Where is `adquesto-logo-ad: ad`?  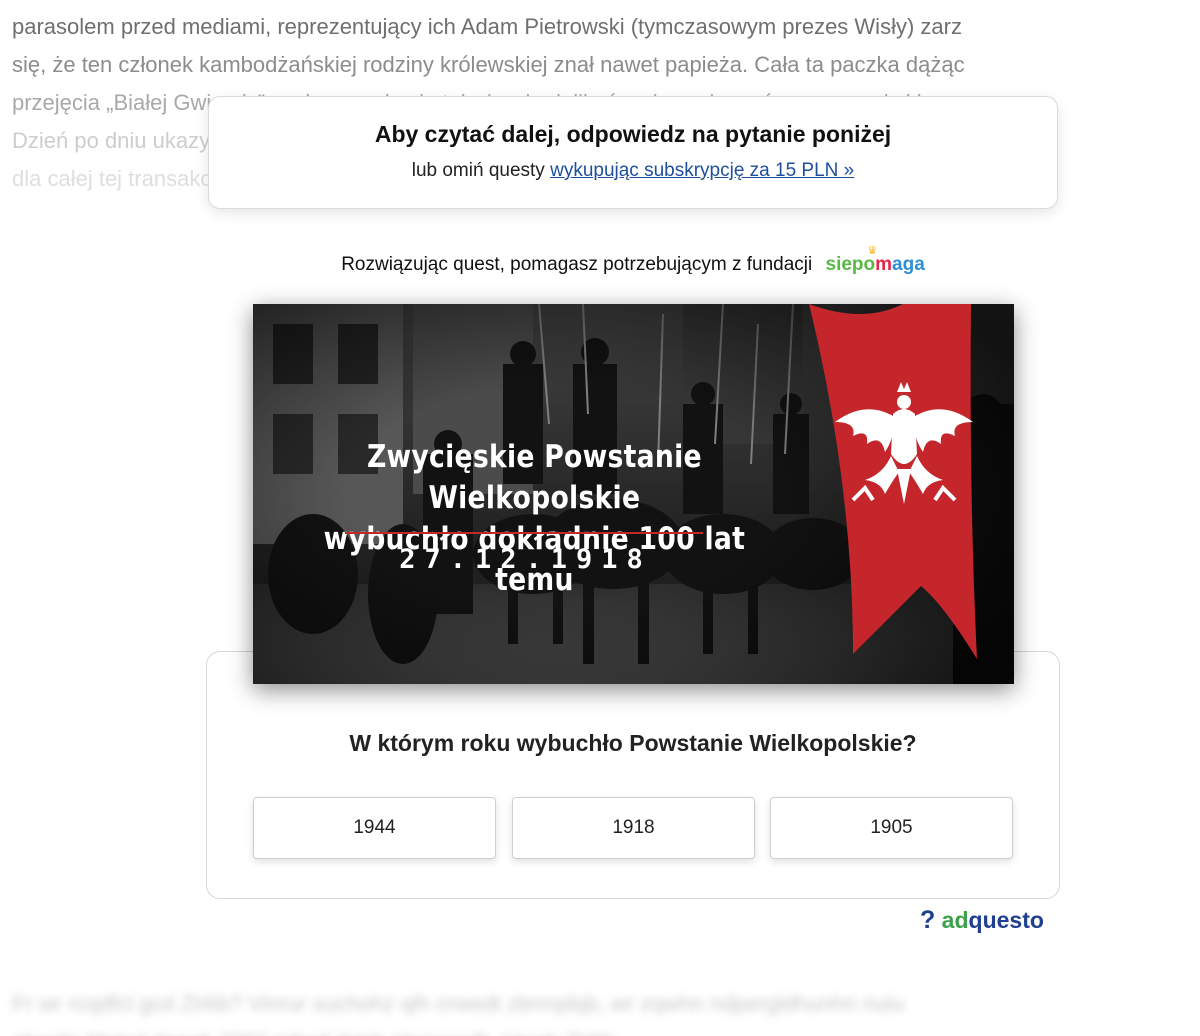 adquesto-logo-ad: ad is located at coordinates (955, 920).